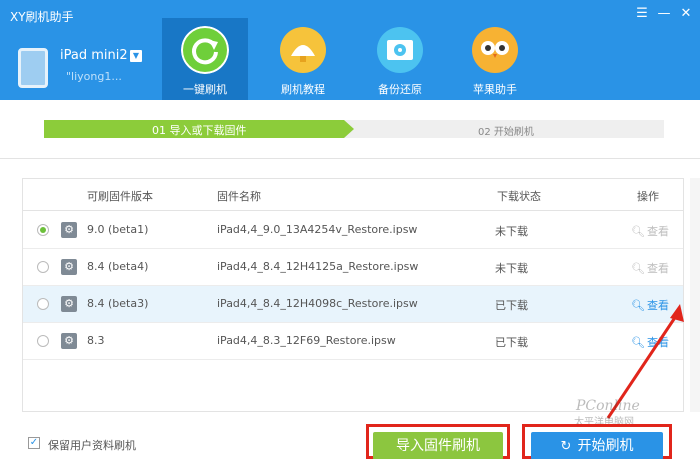 The image size is (700, 459). I want to click on column-header-action: 操作, so click(648, 196).